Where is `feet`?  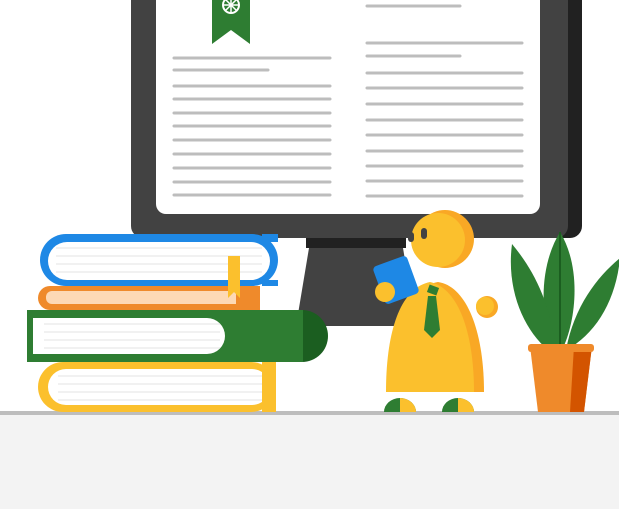
feet is located at coordinates (429, 405).